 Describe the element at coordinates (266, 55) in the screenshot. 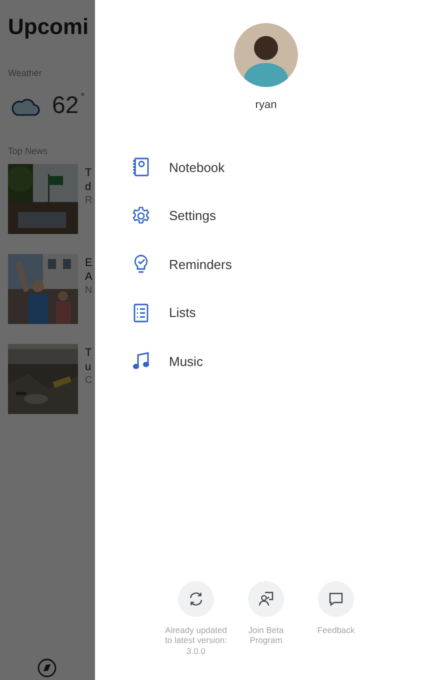

I see `avatar` at that location.